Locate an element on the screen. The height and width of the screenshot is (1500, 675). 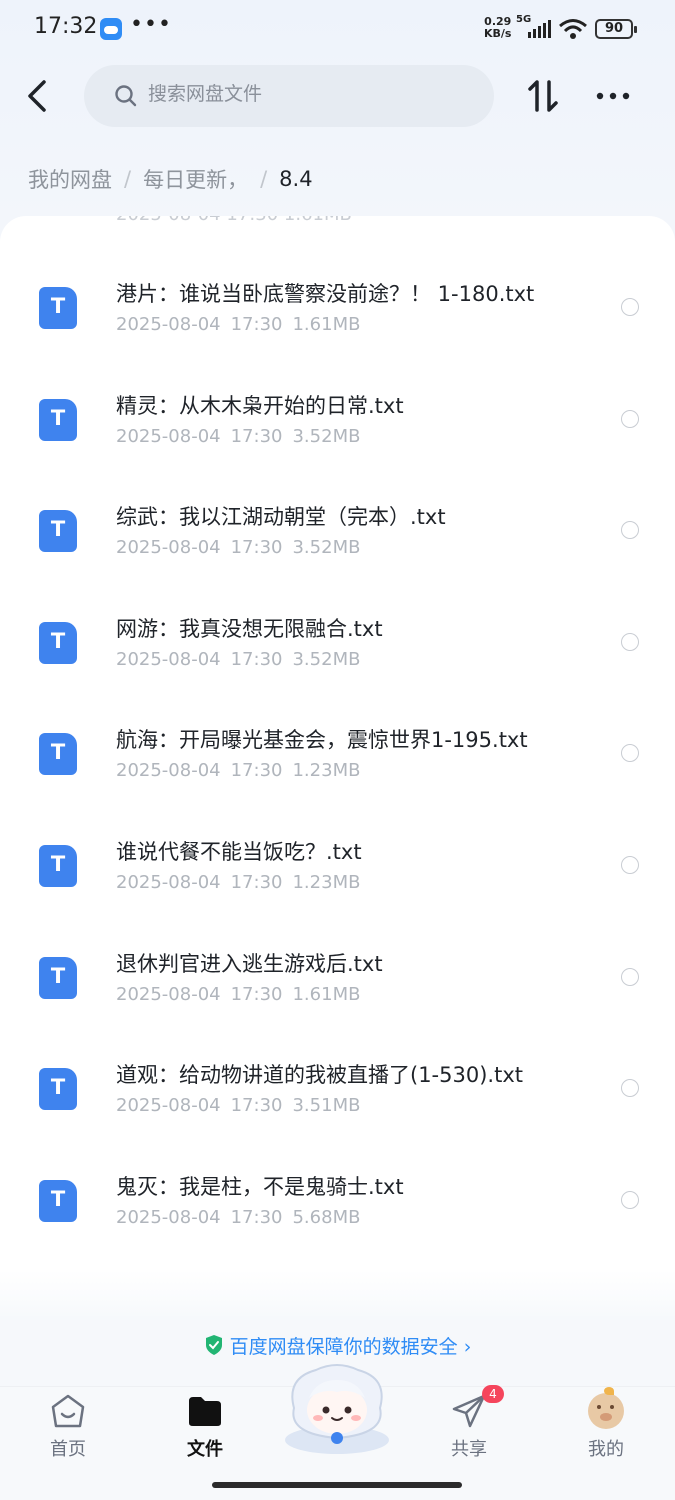
file-row: T 谁说代餐不能当饭吃？.txt 2025-08-04 17:30 1.23MB is located at coordinates (337, 864).